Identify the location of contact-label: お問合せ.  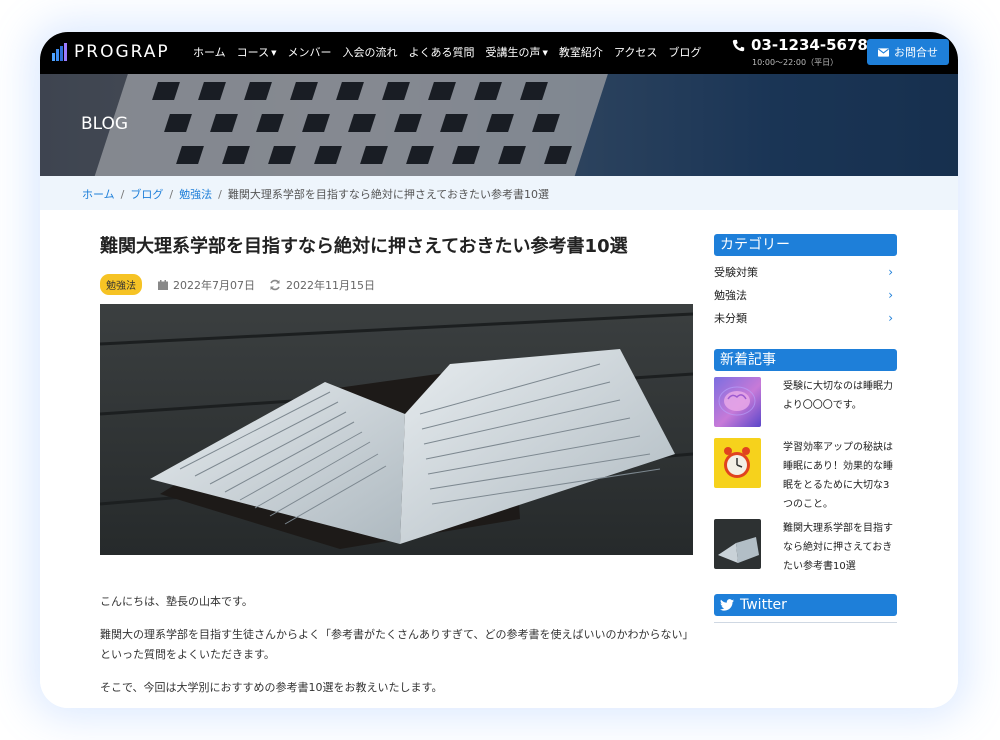
(916, 52).